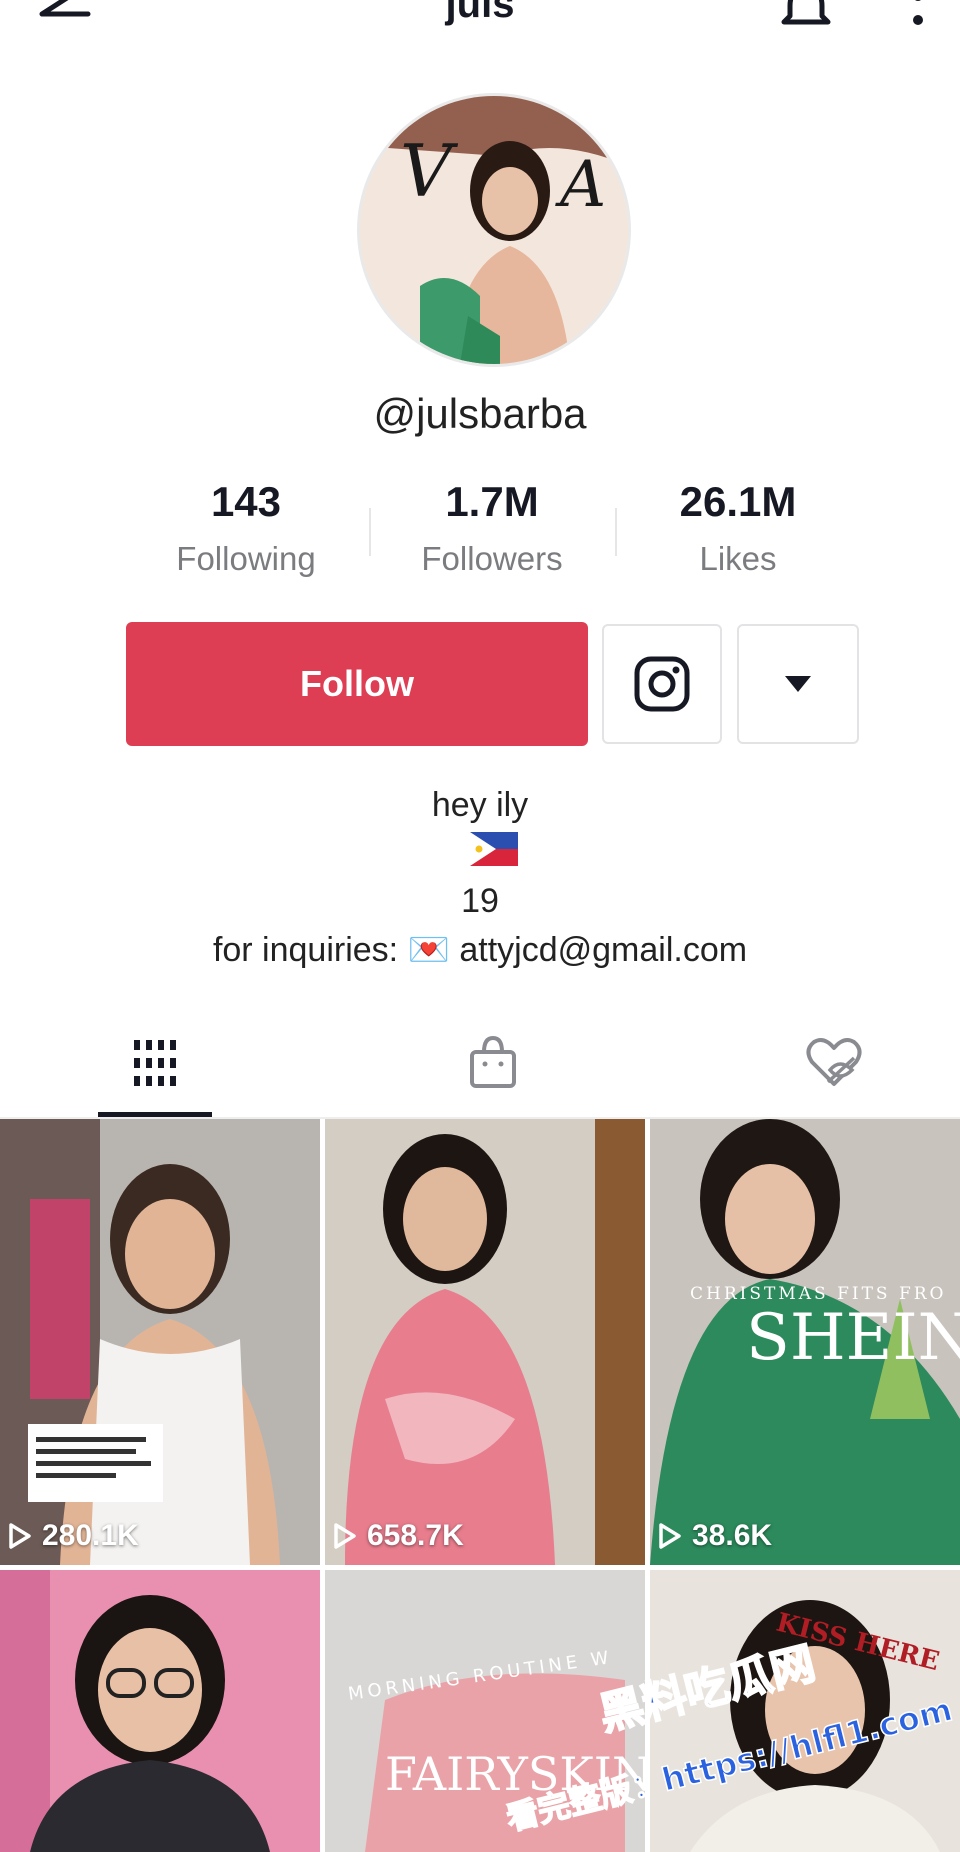 The height and width of the screenshot is (1852, 960). Describe the element at coordinates (480, 413) in the screenshot. I see `username: @julsbarba` at that location.